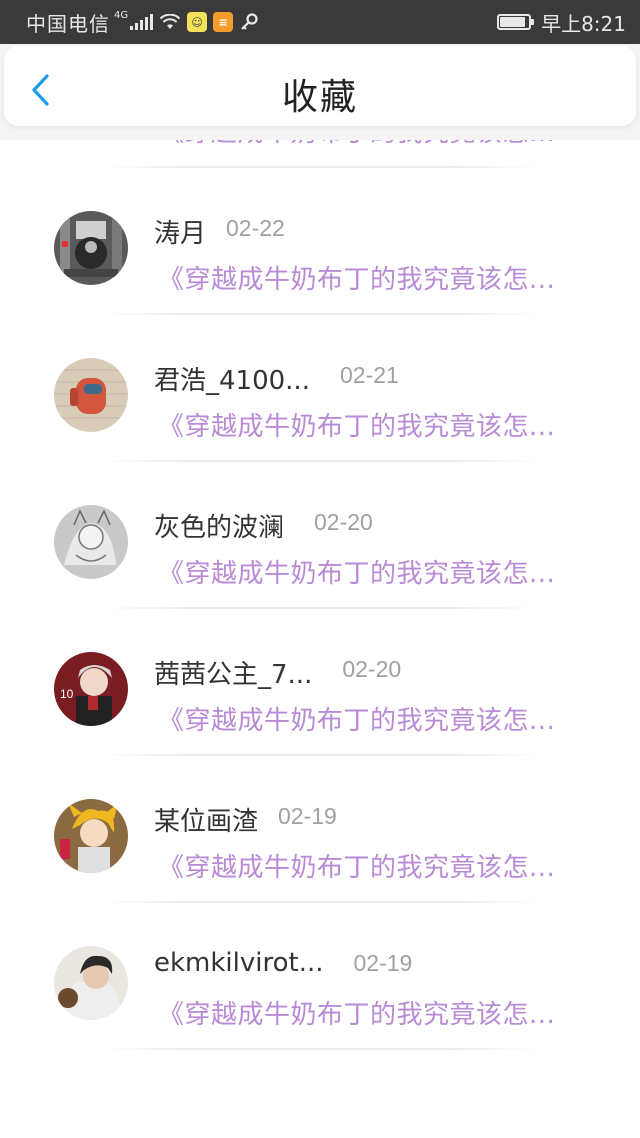  What do you see at coordinates (320, 22) in the screenshot?
I see `status-bar: 中国电信 4G ☺ ≡ 早上8:21` at bounding box center [320, 22].